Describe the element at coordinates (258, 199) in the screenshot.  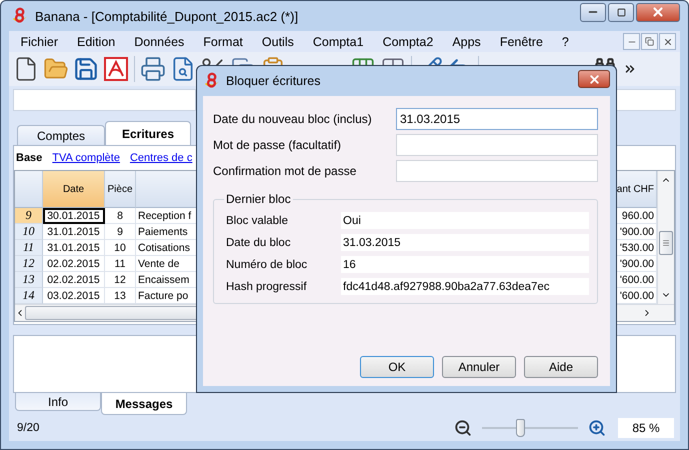
I see `group-title: Dernier bloc` at that location.